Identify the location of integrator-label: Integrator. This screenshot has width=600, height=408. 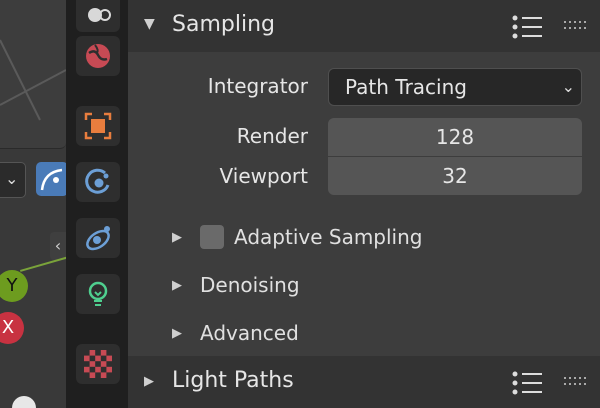
(257, 86).